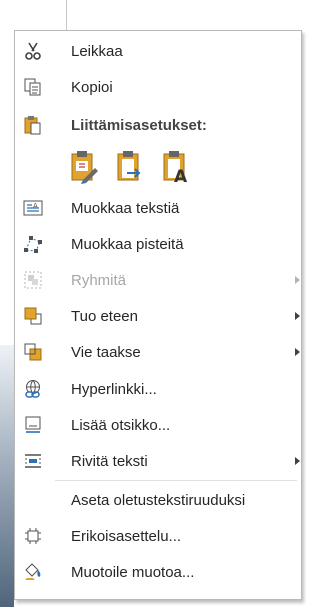 The width and height of the screenshot is (320, 607). What do you see at coordinates (127, 244) in the screenshot?
I see `menu-item-label: Muokkaa pisteitä` at bounding box center [127, 244].